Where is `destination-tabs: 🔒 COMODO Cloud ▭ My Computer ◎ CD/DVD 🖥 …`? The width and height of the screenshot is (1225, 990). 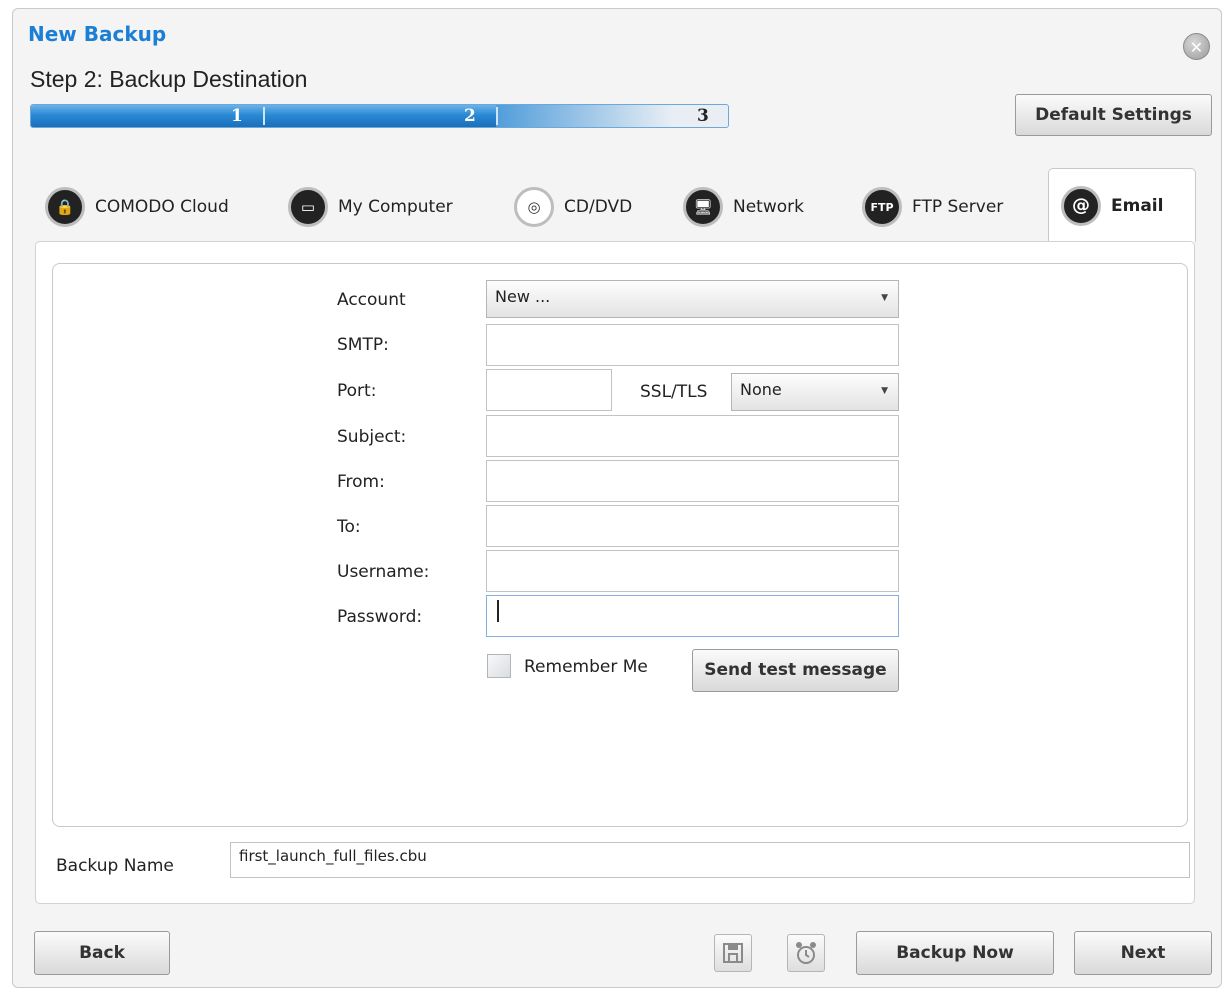 destination-tabs: 🔒 COMODO Cloud ▭ My Computer ◎ CD/DVD 🖥 … is located at coordinates (620, 205).